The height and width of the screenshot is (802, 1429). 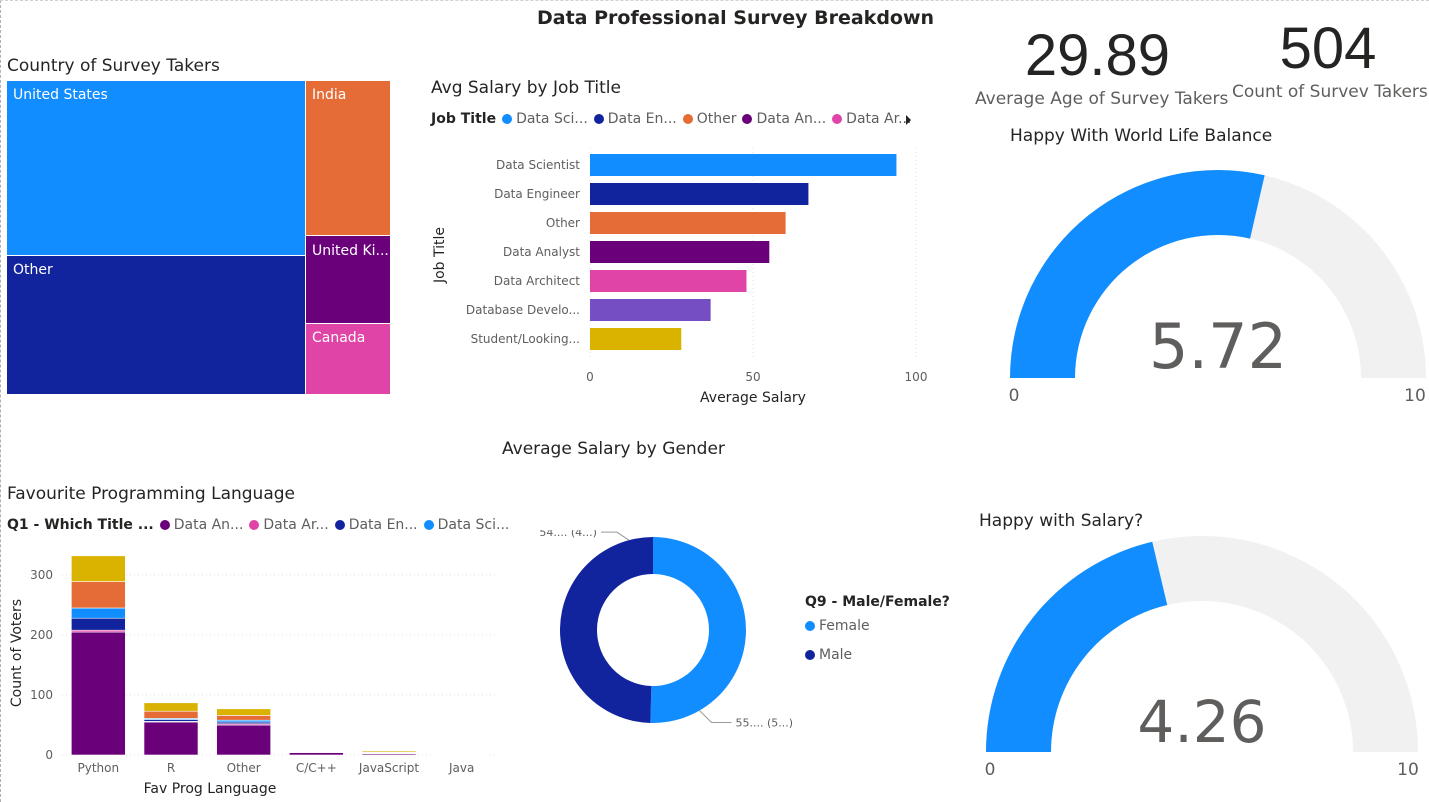 I want to click on kpi-avg-age-label: Average Age of Survey Takers, so click(x=1102, y=99).